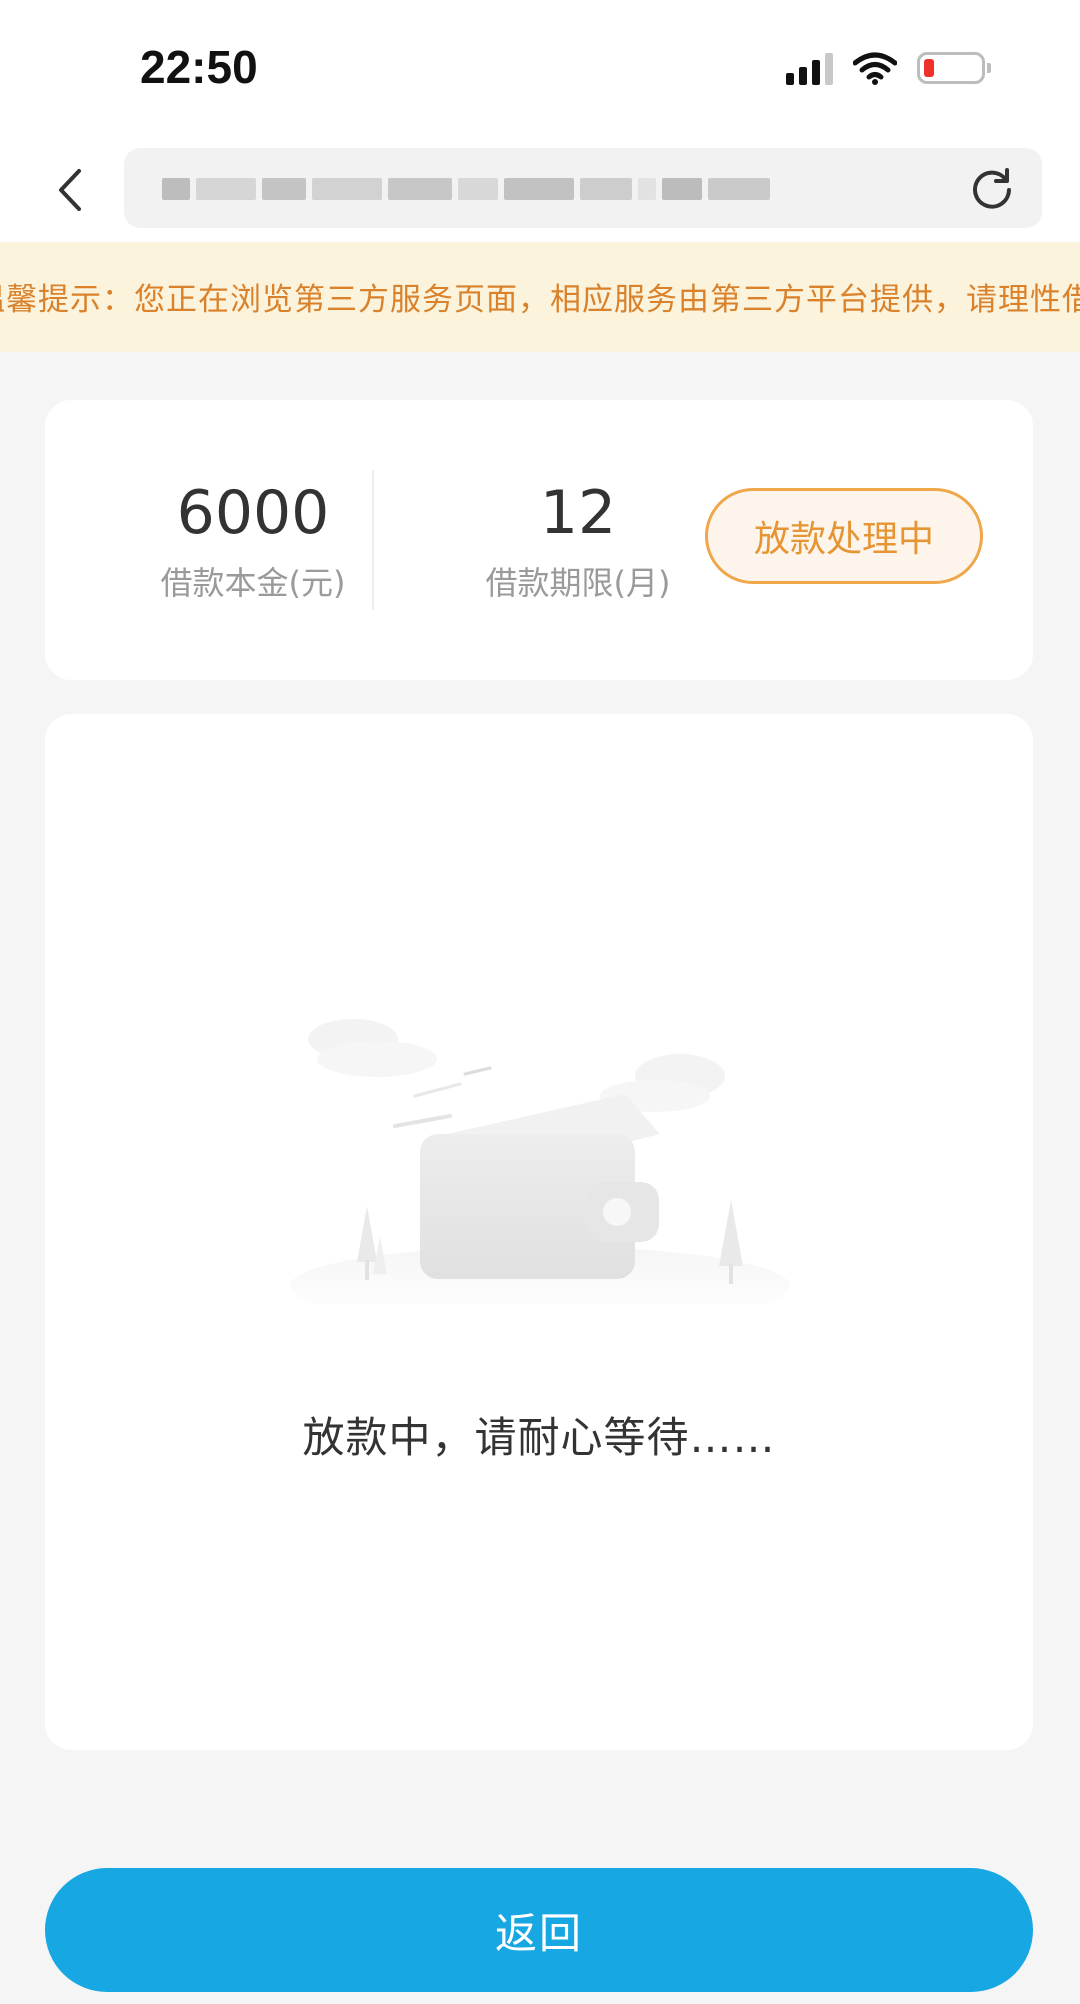  Describe the element at coordinates (466, 189) in the screenshot. I see `blurred-url` at that location.